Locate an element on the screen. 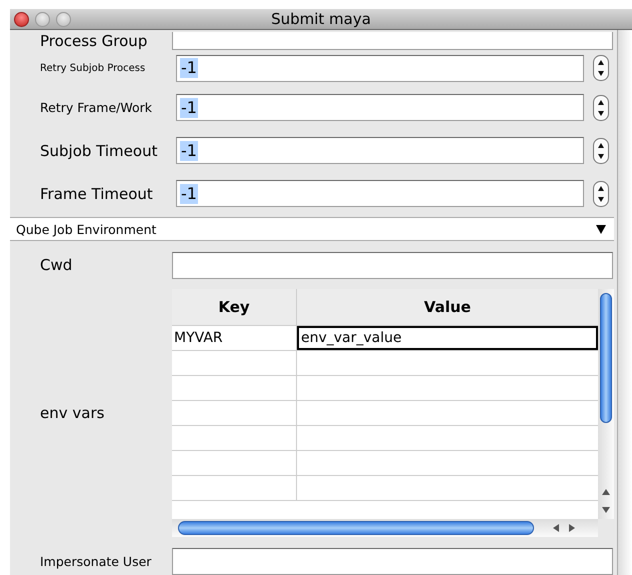 The height and width of the screenshot is (575, 632). scroll-left-icon is located at coordinates (556, 528).